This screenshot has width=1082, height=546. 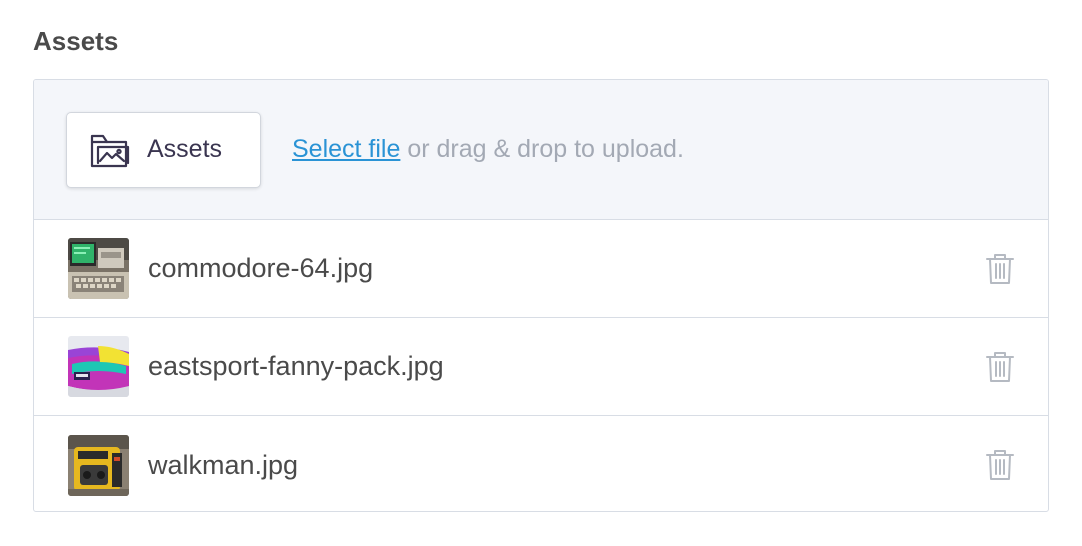 What do you see at coordinates (110, 150) in the screenshot?
I see `image-folder-icon` at bounding box center [110, 150].